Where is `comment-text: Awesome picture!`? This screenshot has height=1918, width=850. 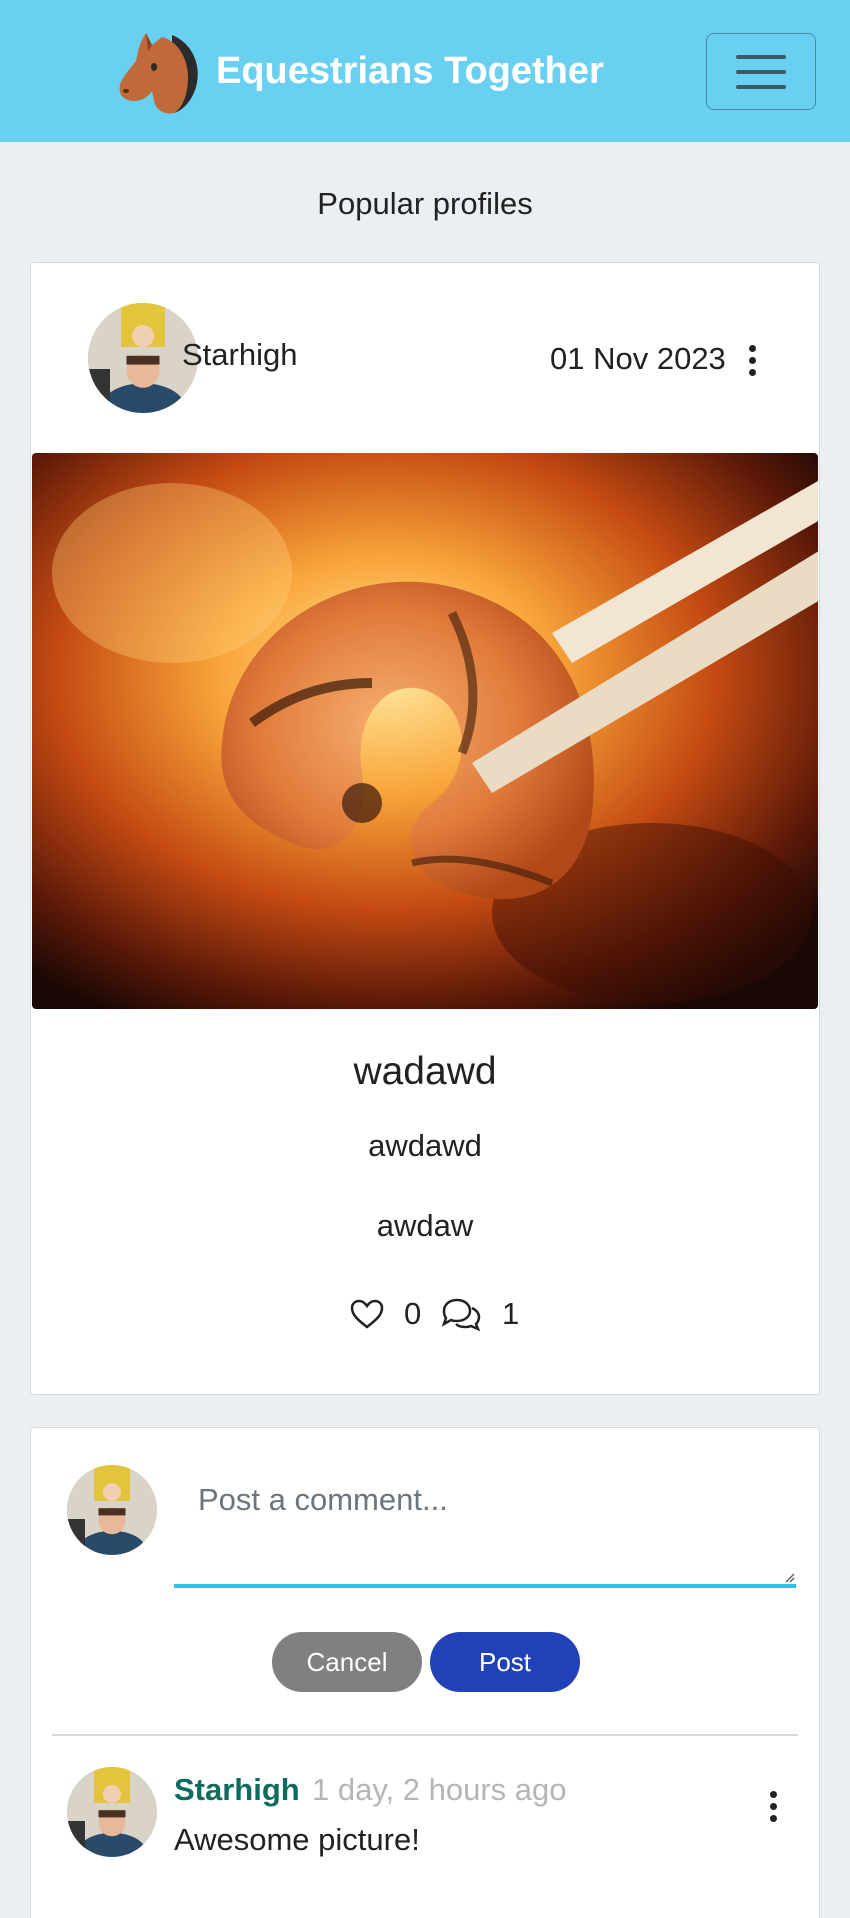 comment-text: Awesome picture! is located at coordinates (297, 1839).